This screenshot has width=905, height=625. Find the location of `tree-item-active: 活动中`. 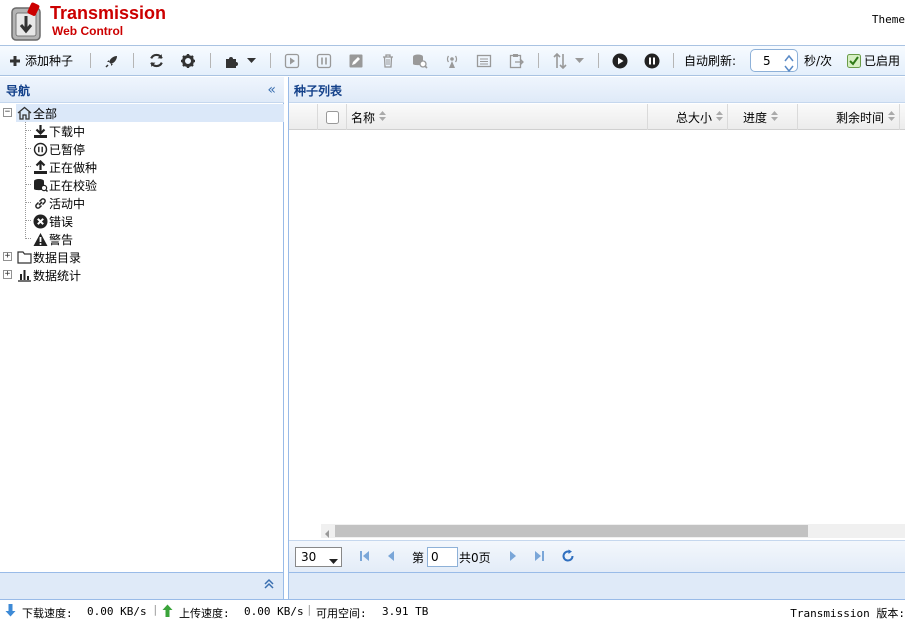

tree-item-active: 活动中 is located at coordinates (58, 203).